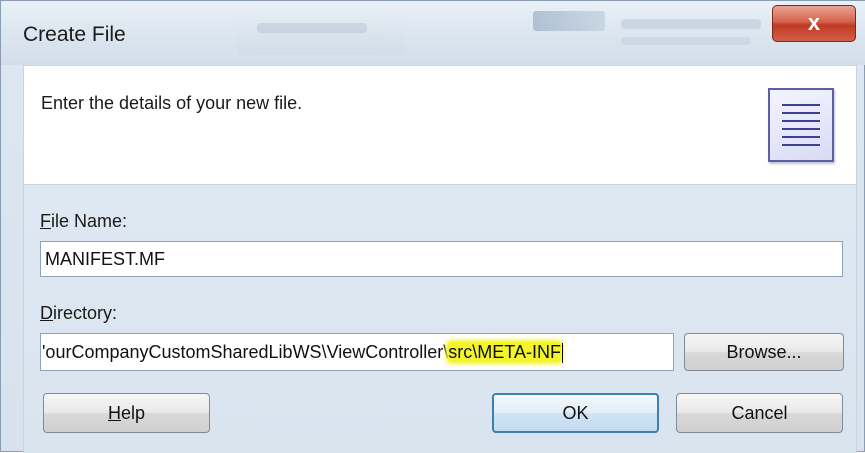  Describe the element at coordinates (105, 259) in the screenshot. I see `file-name-value: MANIFEST.MF` at that location.